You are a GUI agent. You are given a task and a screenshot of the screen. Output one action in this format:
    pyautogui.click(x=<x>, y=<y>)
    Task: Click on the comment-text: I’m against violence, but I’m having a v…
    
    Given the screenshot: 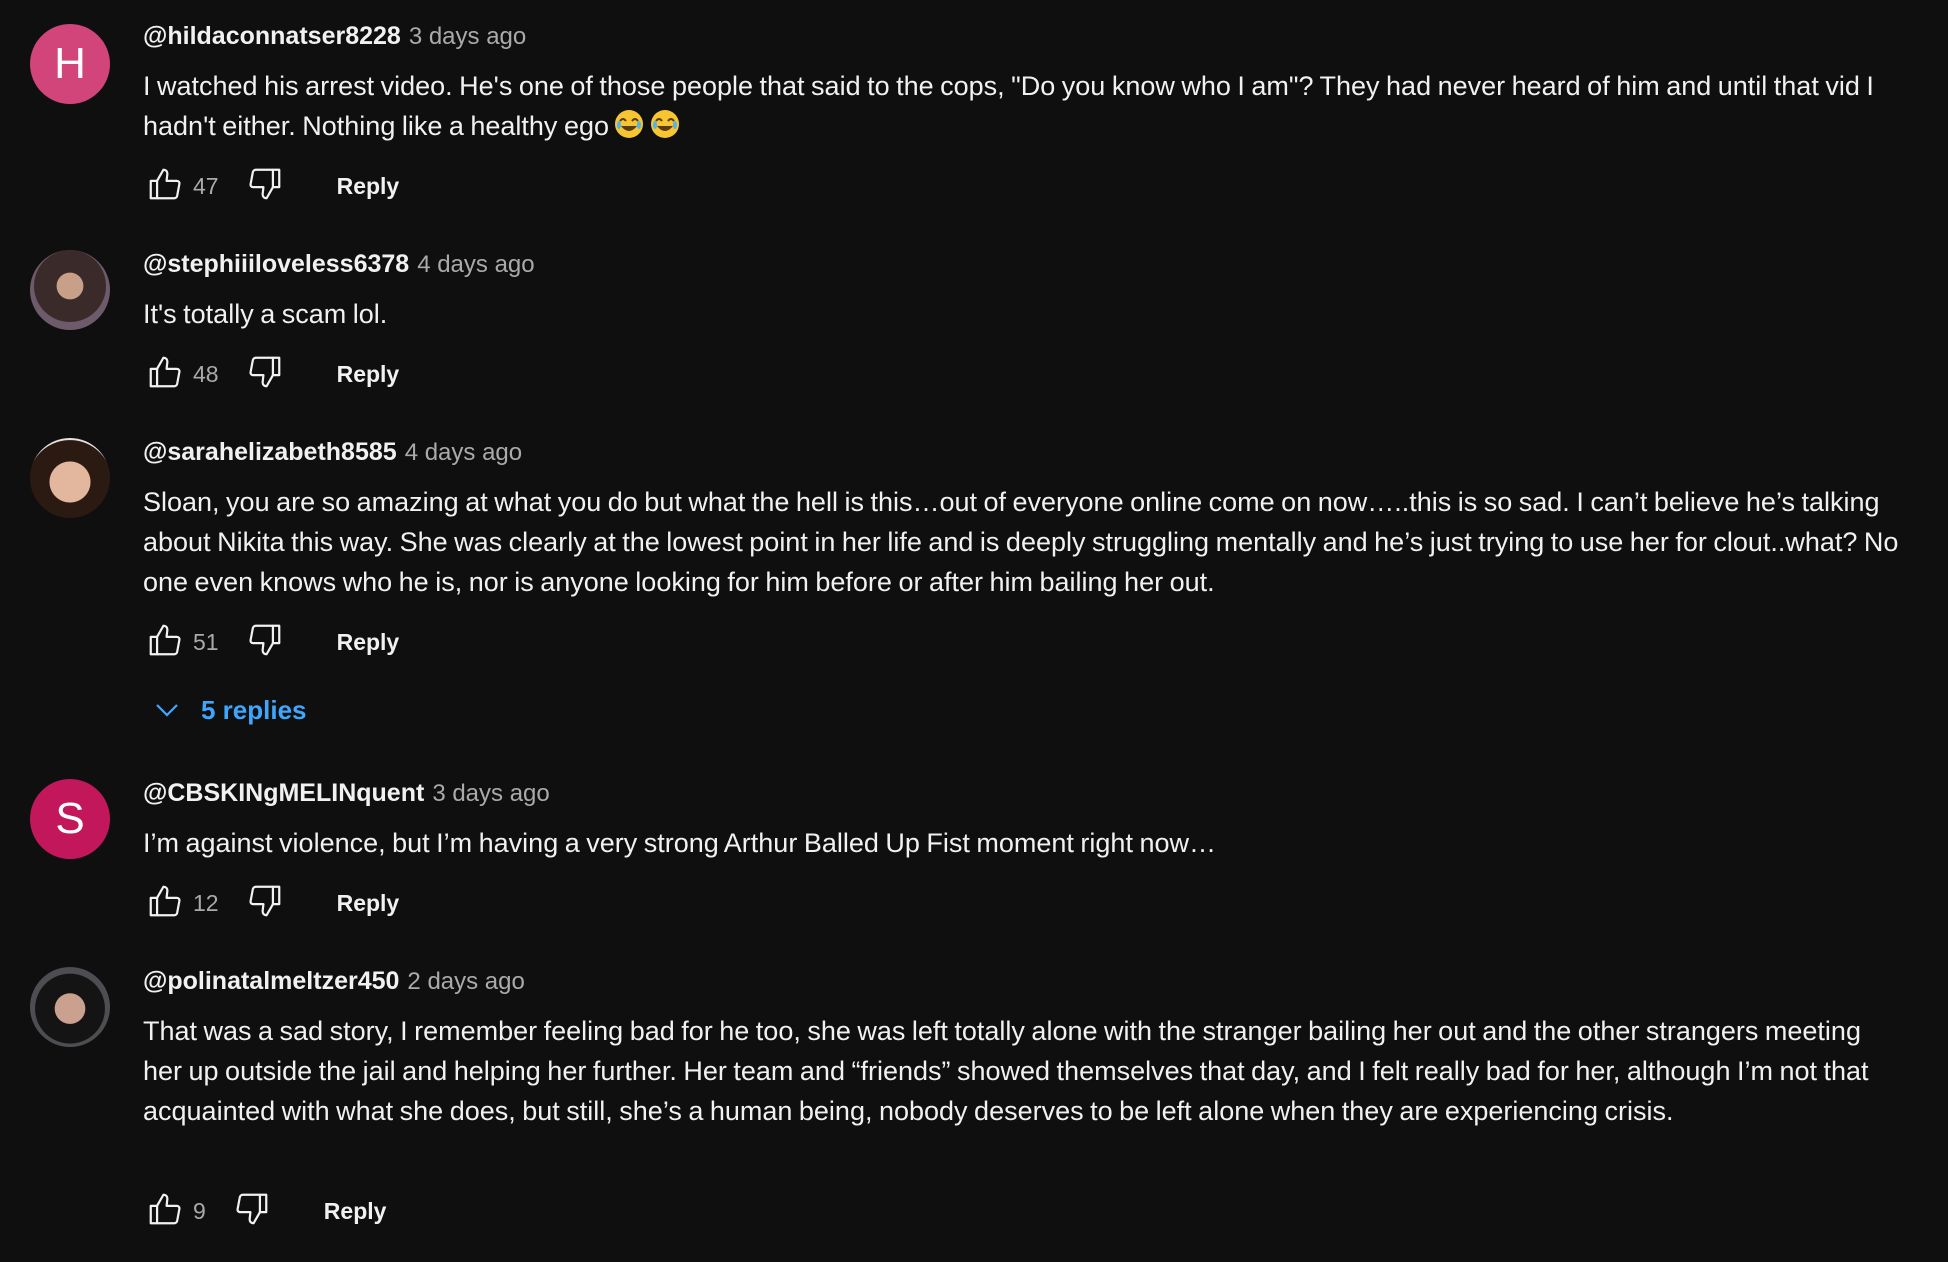 What is the action you would take?
    pyautogui.click(x=679, y=843)
    